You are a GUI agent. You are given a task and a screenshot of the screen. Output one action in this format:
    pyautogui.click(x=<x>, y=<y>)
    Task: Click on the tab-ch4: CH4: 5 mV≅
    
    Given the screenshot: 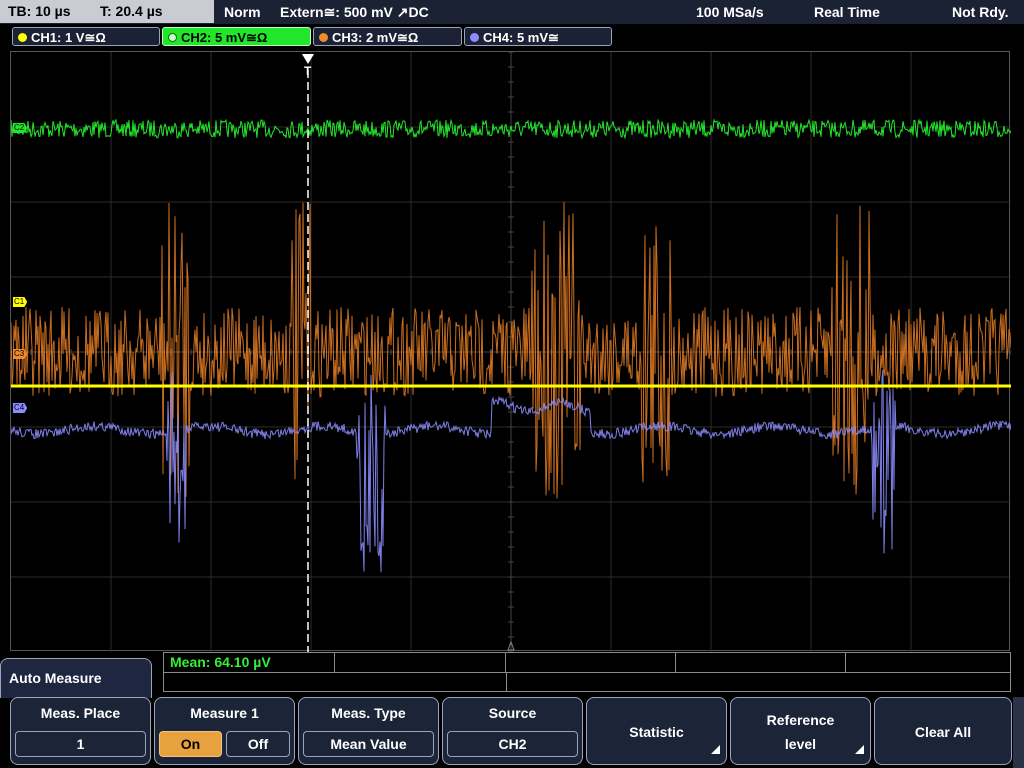 What is the action you would take?
    pyautogui.click(x=538, y=36)
    